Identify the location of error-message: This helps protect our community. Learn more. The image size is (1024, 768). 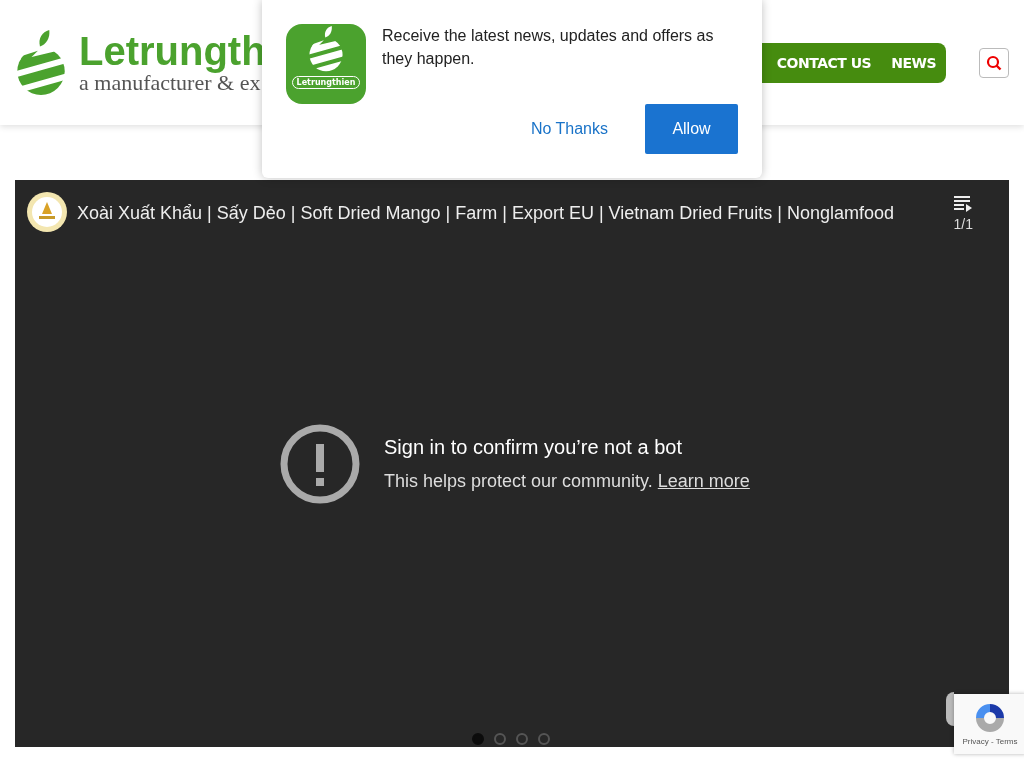
(567, 481).